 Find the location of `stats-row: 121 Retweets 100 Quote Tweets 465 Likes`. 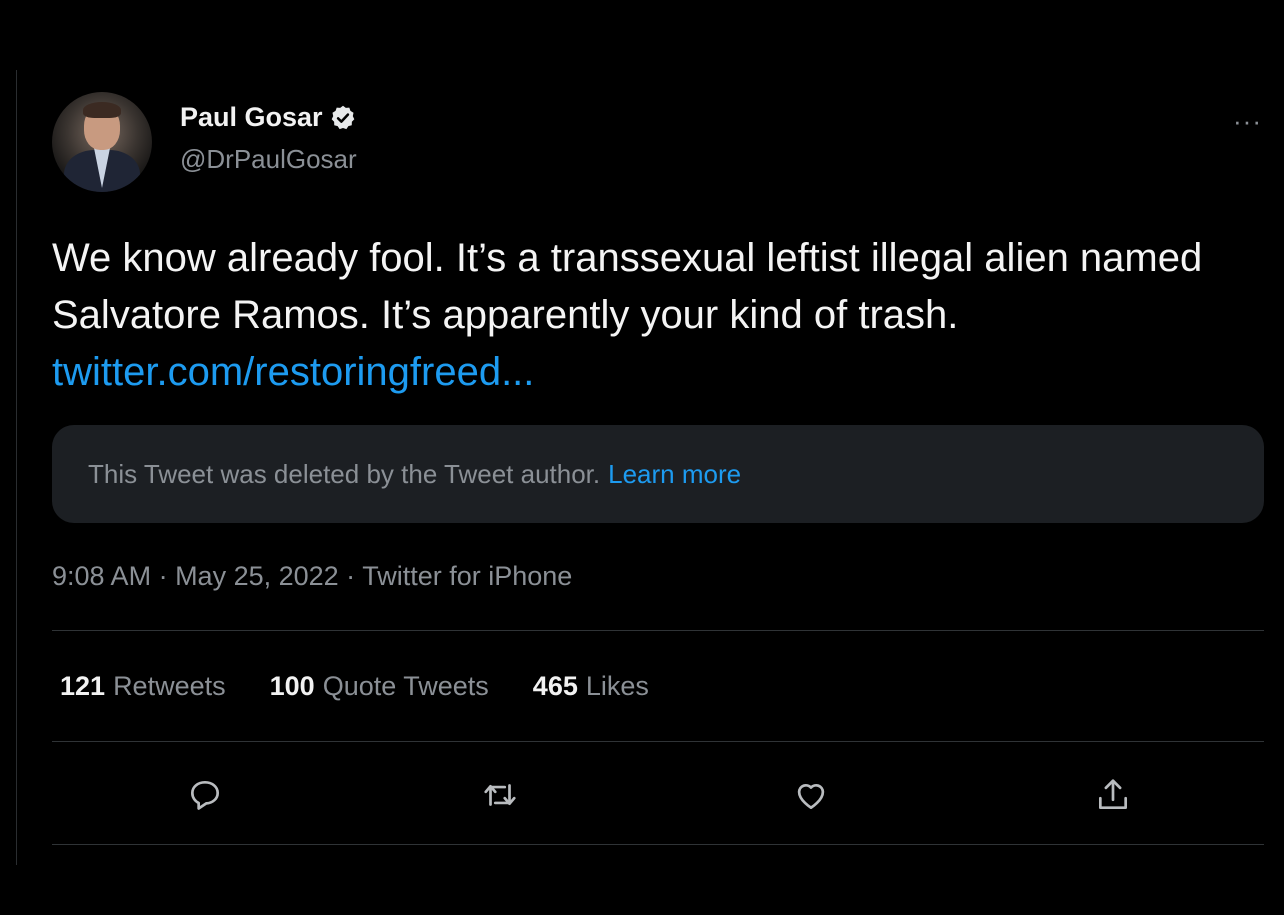

stats-row: 121 Retweets 100 Quote Tweets 465 Likes is located at coordinates (658, 686).